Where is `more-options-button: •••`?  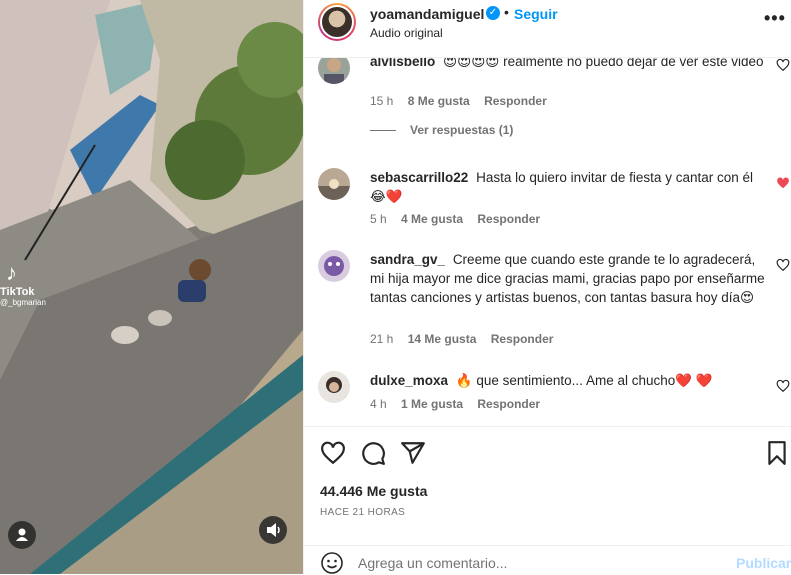 more-options-button: ••• is located at coordinates (775, 18).